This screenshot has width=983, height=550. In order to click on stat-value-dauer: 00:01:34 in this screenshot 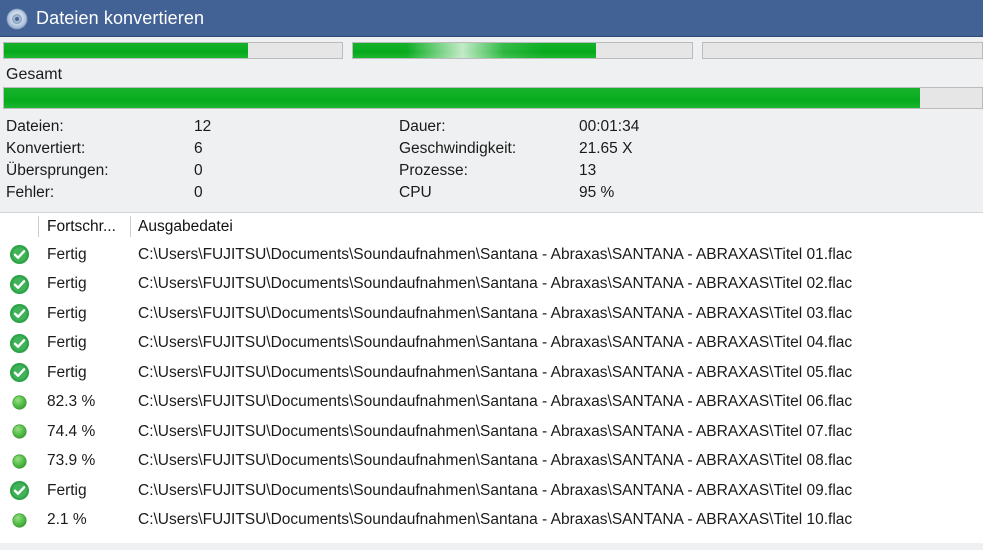, I will do `click(609, 126)`.